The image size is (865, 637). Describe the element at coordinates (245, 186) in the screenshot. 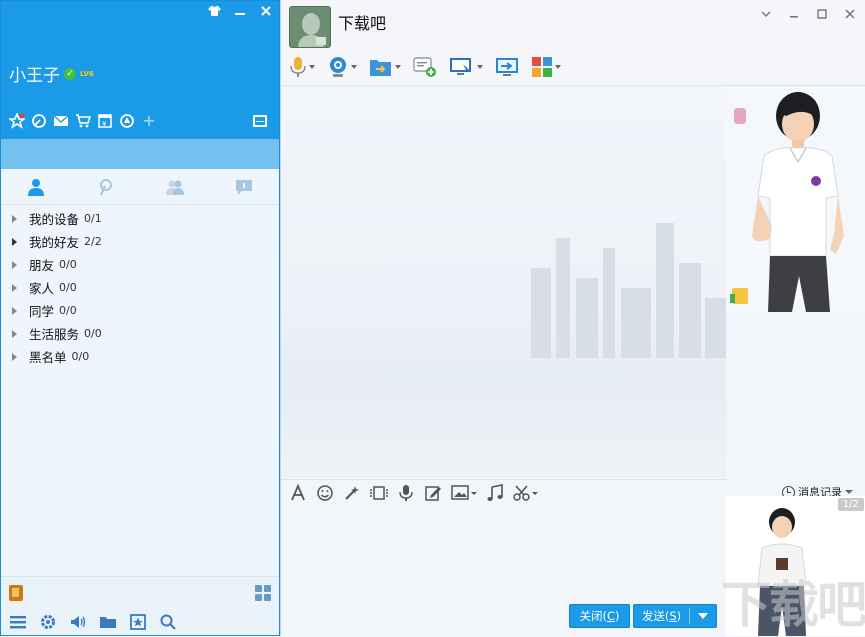

I see `tab-recent-chats` at that location.